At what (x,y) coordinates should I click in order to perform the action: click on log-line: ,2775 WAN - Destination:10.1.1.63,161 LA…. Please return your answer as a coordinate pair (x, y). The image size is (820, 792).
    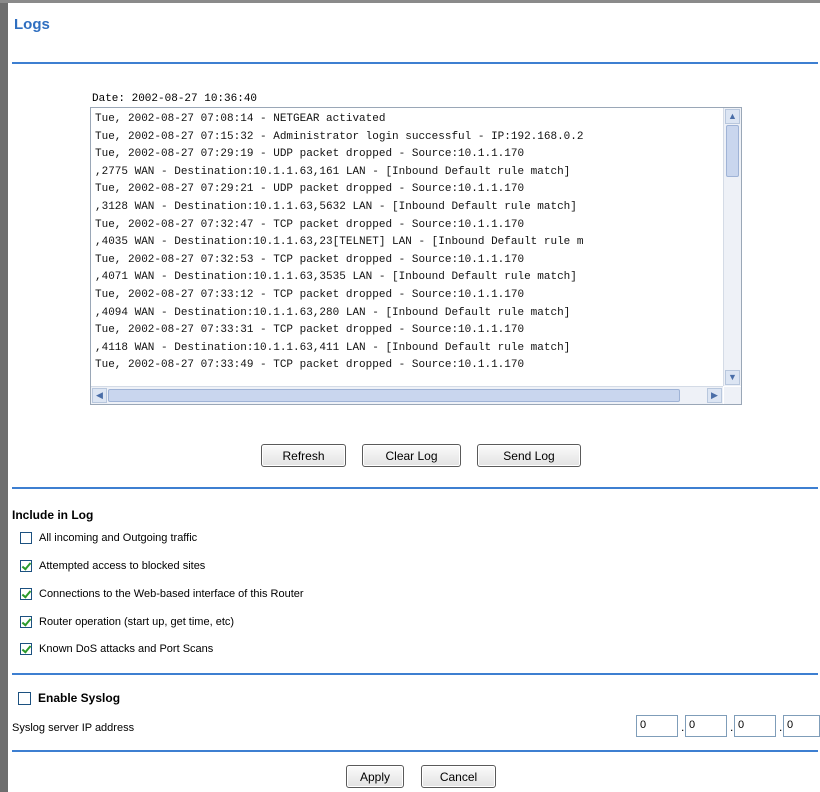
    Looking at the image, I should click on (333, 171).